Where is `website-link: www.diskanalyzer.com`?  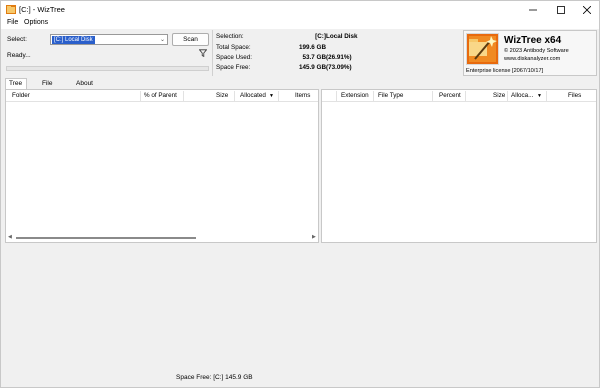
website-link: www.diskanalyzer.com is located at coordinates (532, 59).